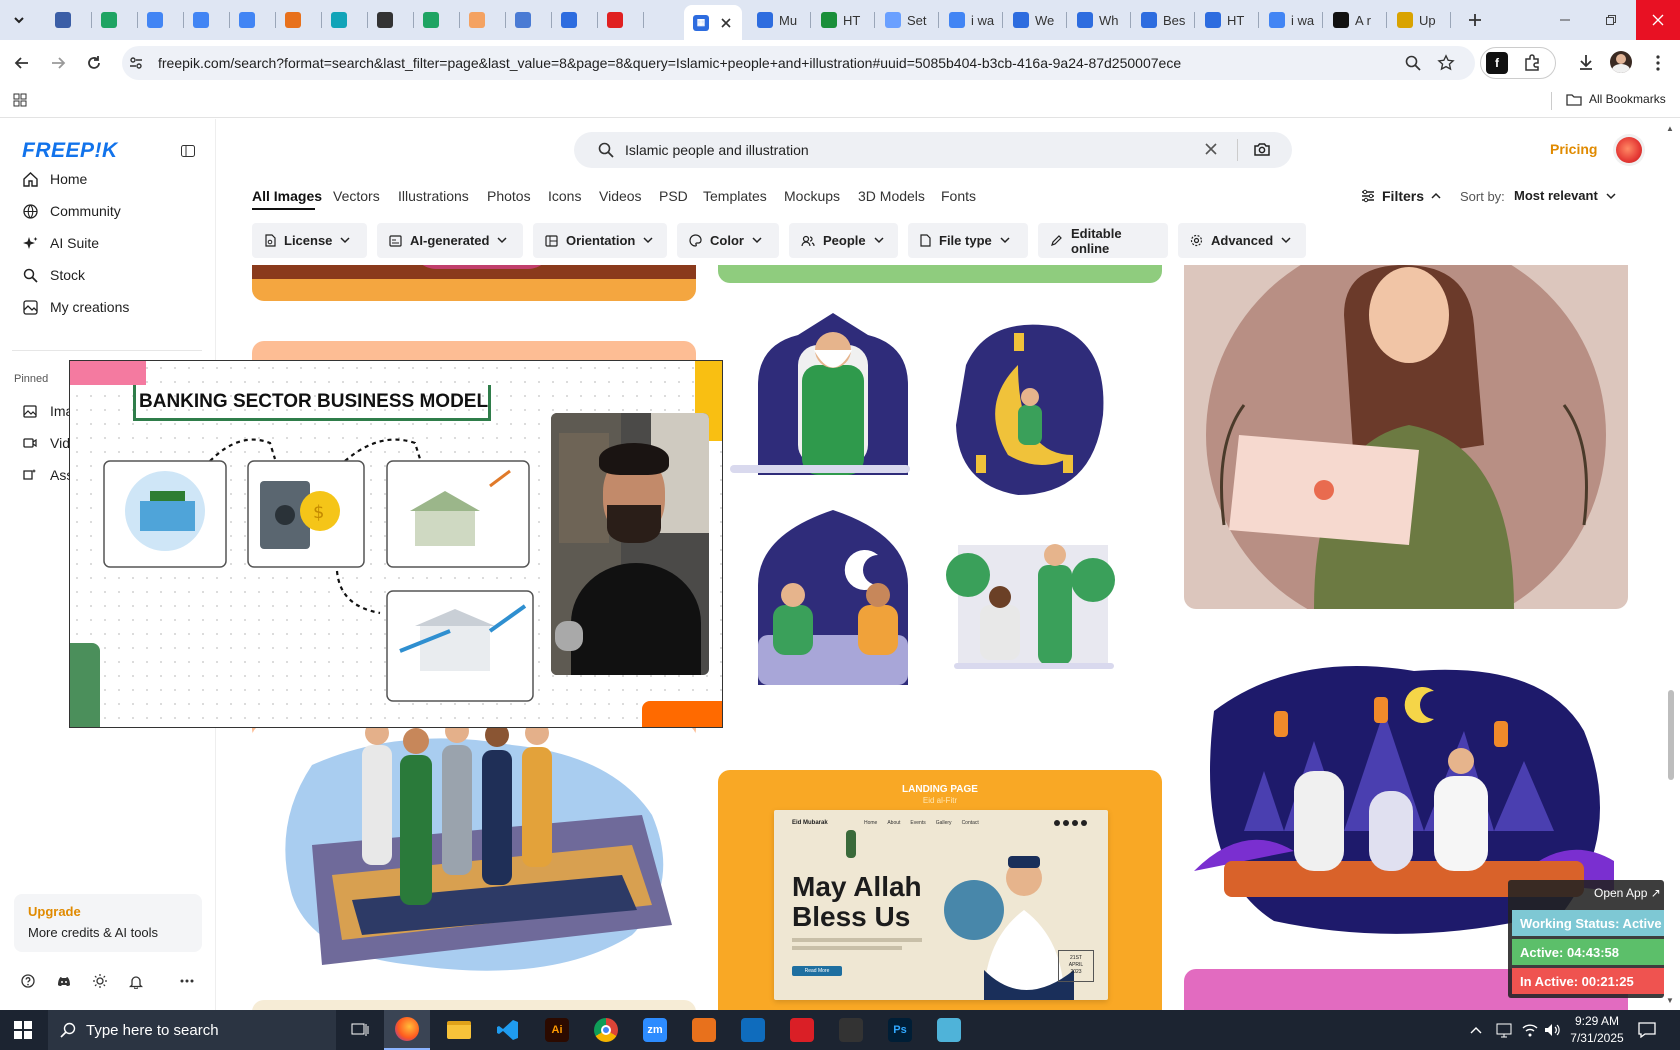 Image resolution: width=1680 pixels, height=1050 pixels. What do you see at coordinates (1597, 1030) in the screenshot?
I see `taskbar-clock: 9:29 AM 7/31/2025` at bounding box center [1597, 1030].